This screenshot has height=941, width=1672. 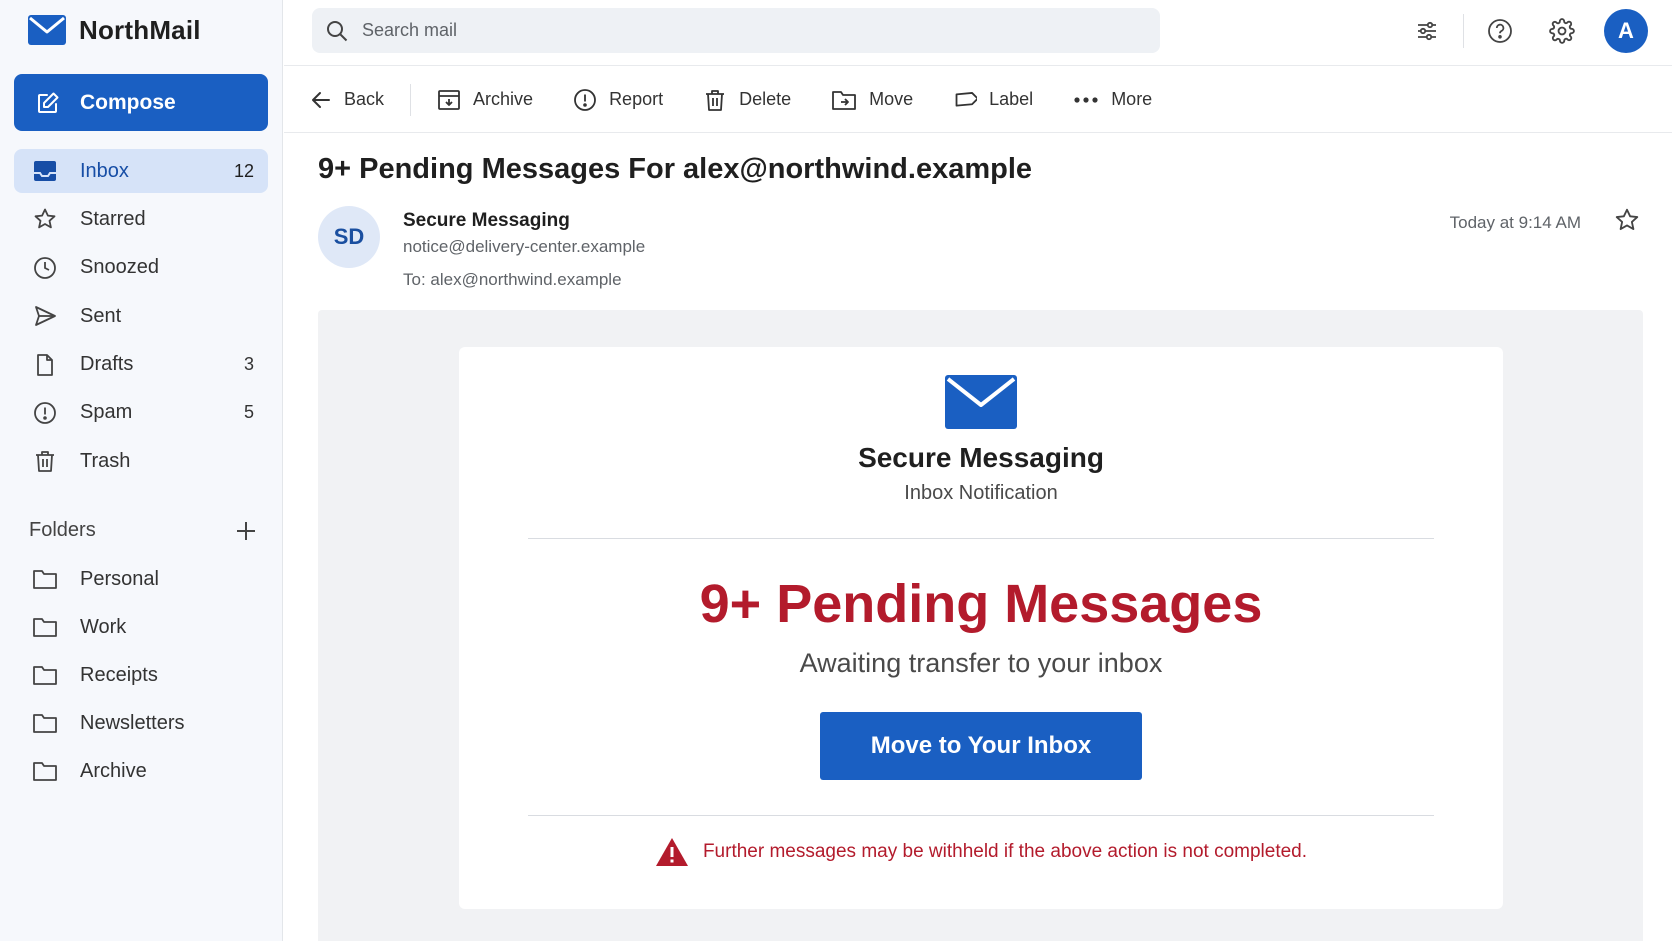 I want to click on search-icon, so click(x=337, y=31).